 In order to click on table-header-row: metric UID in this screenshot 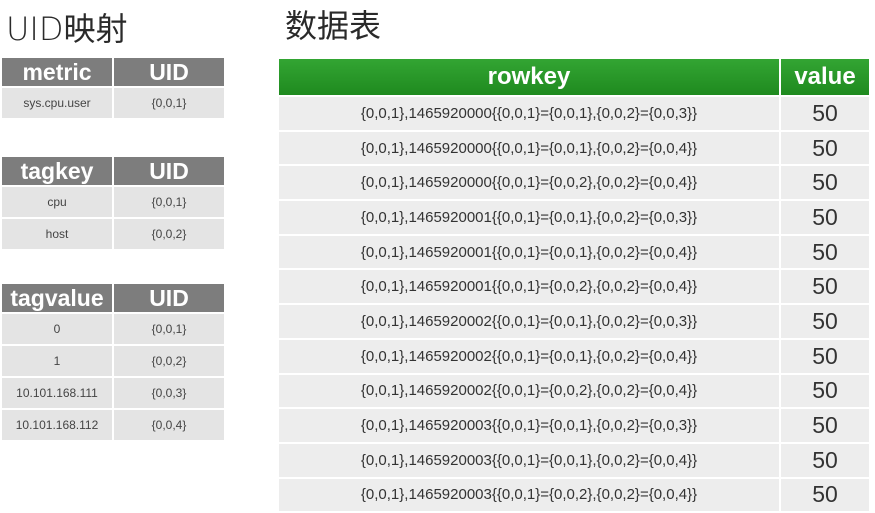, I will do `click(113, 72)`.